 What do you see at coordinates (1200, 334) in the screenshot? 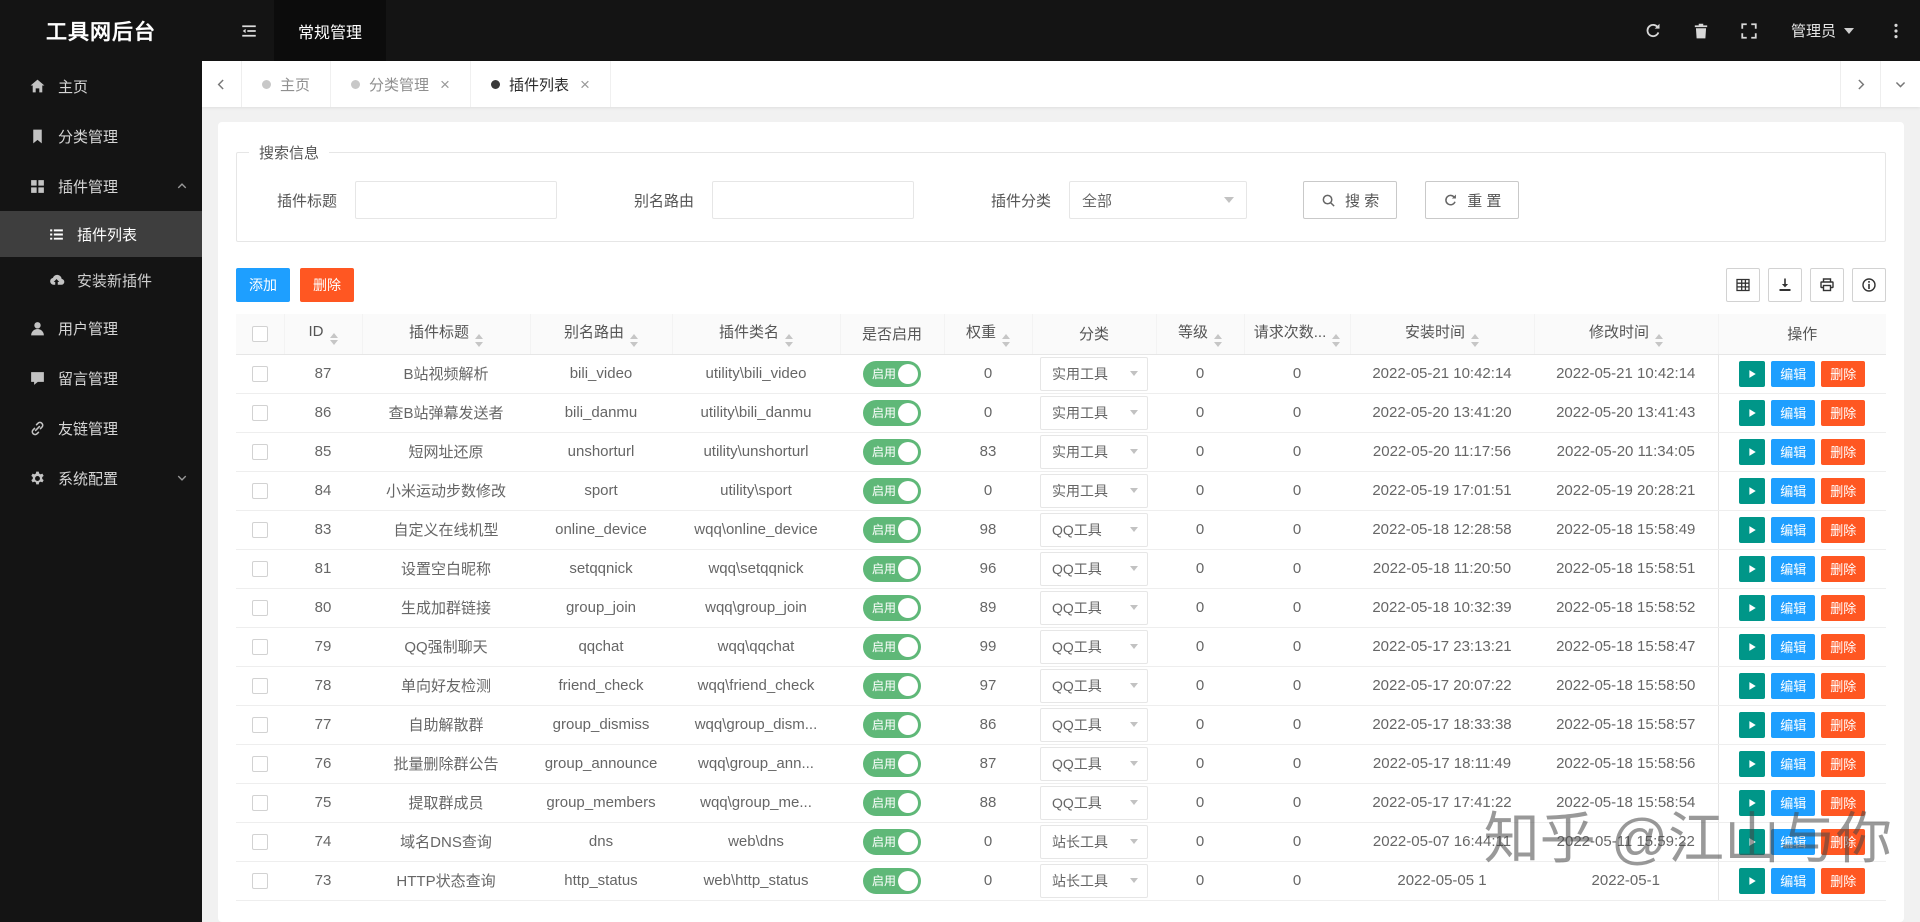
I see `column-header-level: 等级` at bounding box center [1200, 334].